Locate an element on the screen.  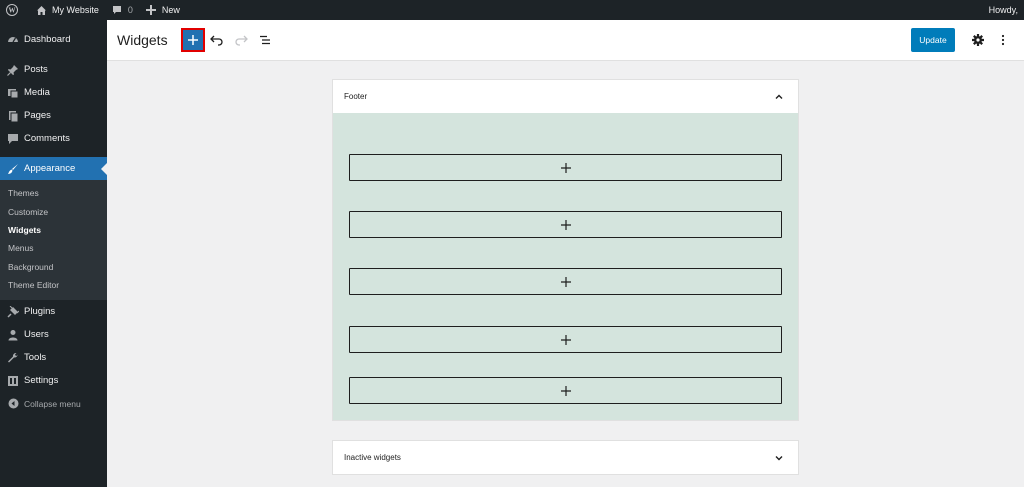
sidebar-item-appearance: Appearance is located at coordinates (53, 168).